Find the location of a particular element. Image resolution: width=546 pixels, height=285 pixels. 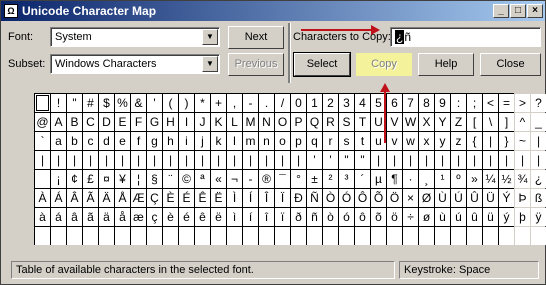

char-cell: Ê is located at coordinates (202, 198).